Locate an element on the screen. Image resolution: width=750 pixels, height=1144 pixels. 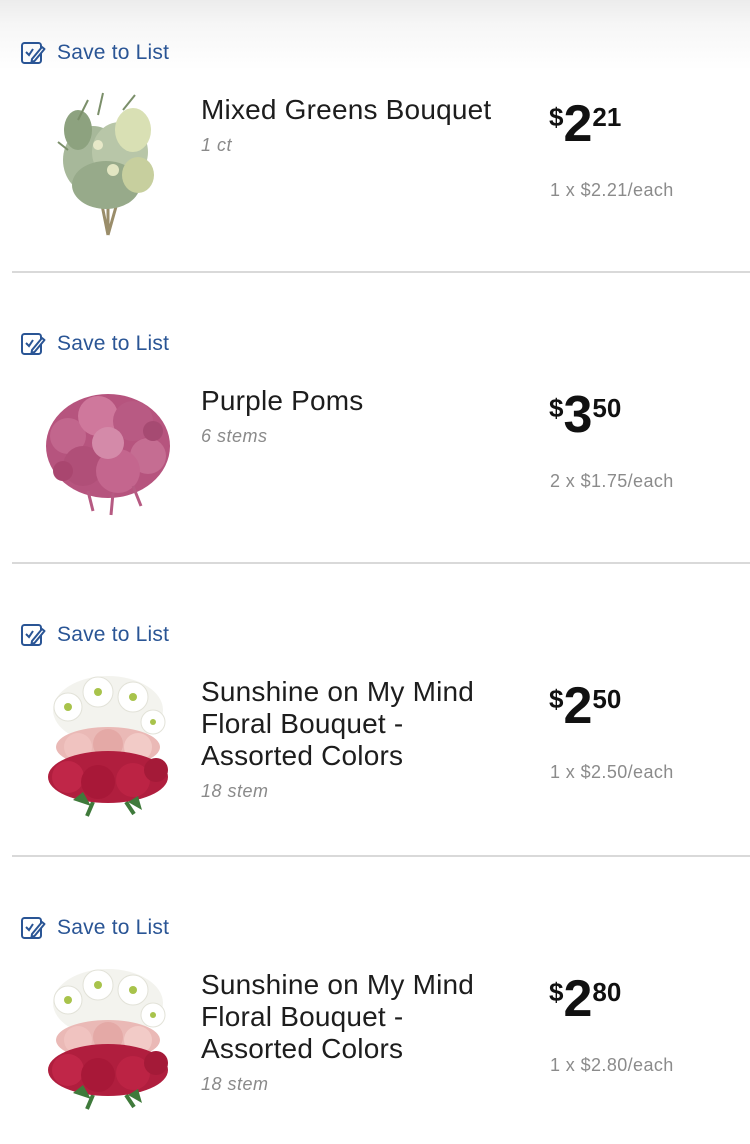
price: $250 is located at coordinates (585, 706).